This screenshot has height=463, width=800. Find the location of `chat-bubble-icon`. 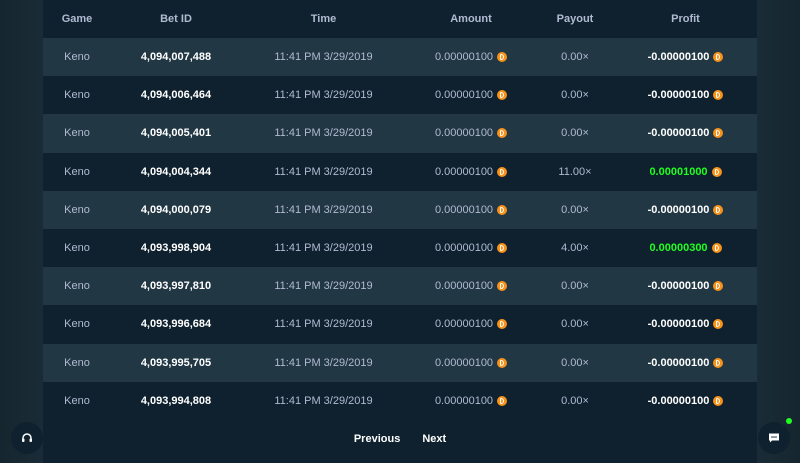

chat-bubble-icon is located at coordinates (774, 438).